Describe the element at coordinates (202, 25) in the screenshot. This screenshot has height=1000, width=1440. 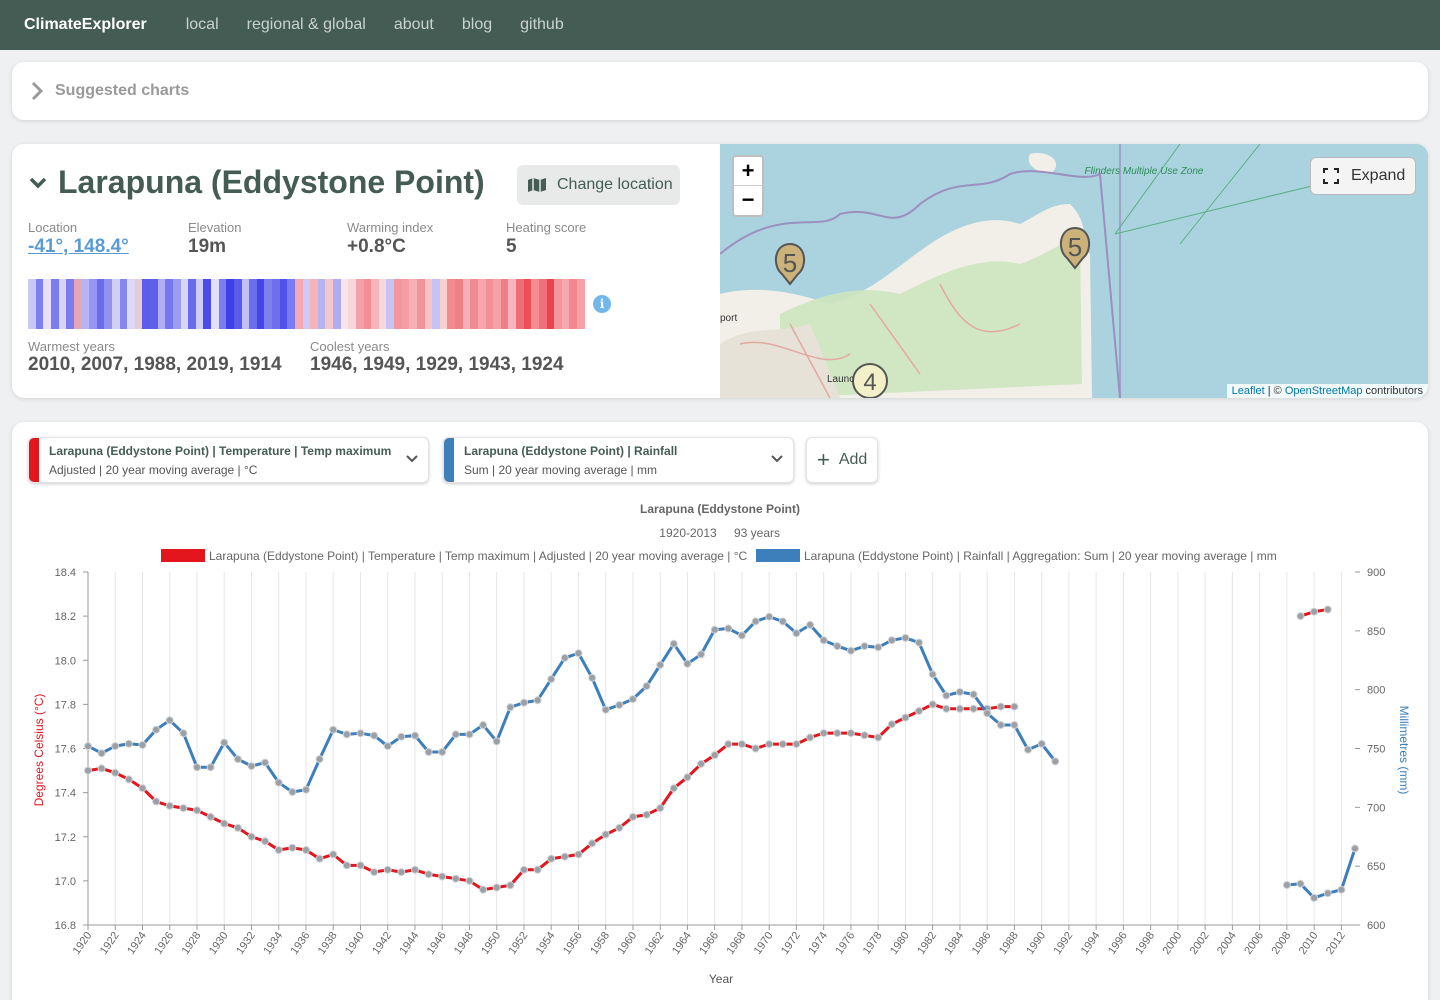
I see `nav-link-local: local` at that location.